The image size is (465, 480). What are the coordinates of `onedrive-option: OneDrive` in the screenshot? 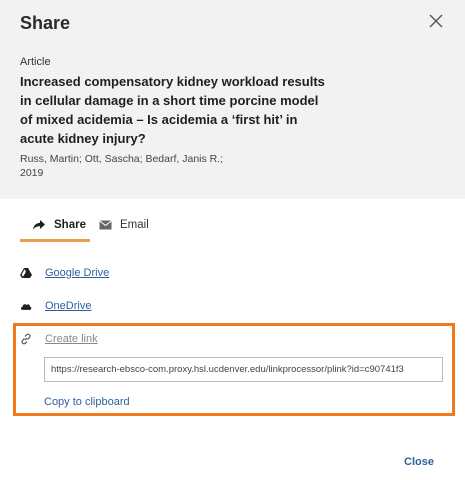 It's located at (55, 306).